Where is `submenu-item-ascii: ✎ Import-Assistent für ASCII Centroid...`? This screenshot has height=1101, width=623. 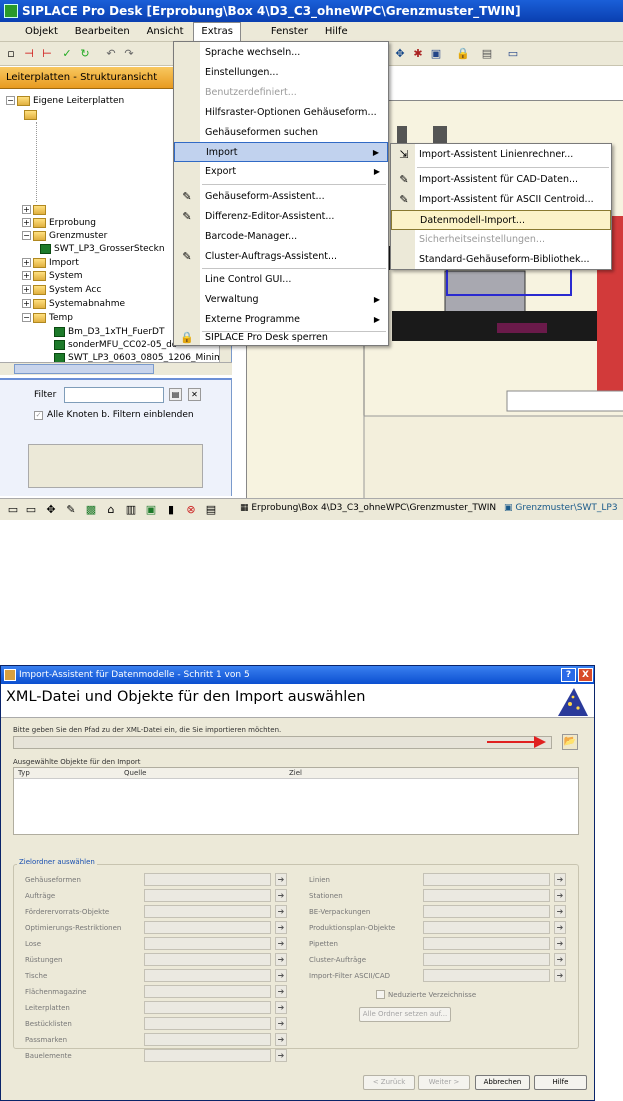 submenu-item-ascii: ✎ Import-Assistent für ASCII Centroid... is located at coordinates (501, 200).